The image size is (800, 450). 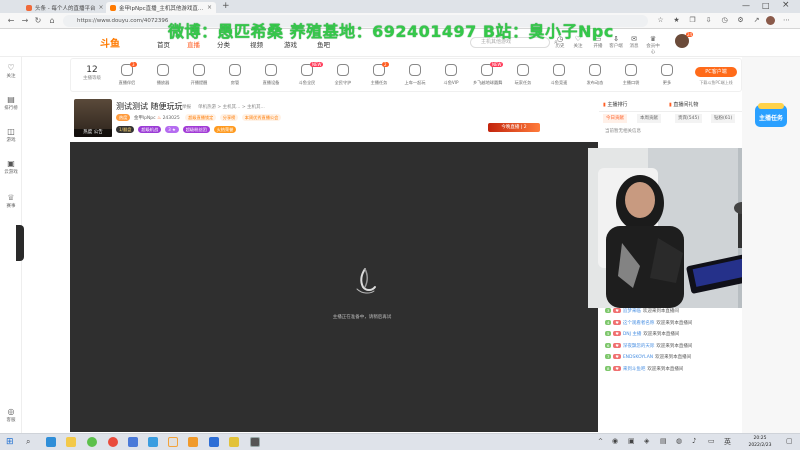 I want to click on messages-button: ✉ 消息, so click(x=634, y=42).